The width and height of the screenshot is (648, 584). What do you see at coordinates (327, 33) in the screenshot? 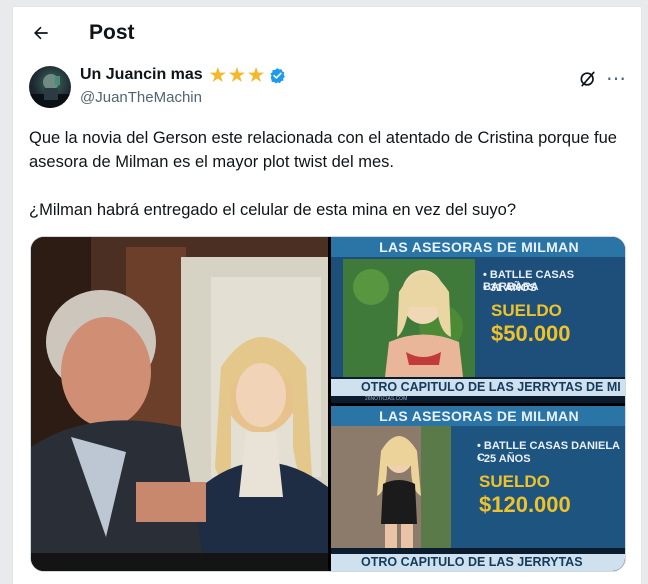
I see `post-header: Post` at bounding box center [327, 33].